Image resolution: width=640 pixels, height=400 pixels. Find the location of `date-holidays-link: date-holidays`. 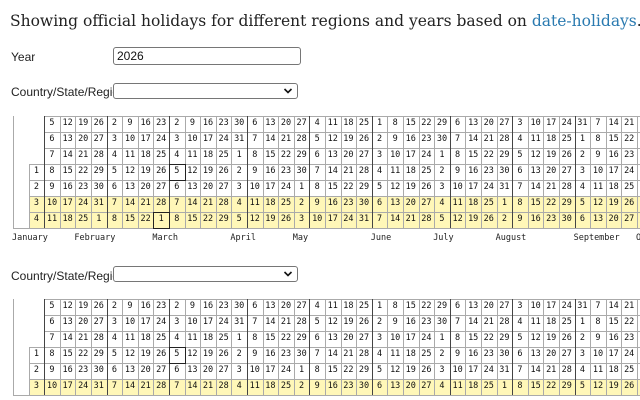

date-holidays-link: date-holidays is located at coordinates (584, 21).